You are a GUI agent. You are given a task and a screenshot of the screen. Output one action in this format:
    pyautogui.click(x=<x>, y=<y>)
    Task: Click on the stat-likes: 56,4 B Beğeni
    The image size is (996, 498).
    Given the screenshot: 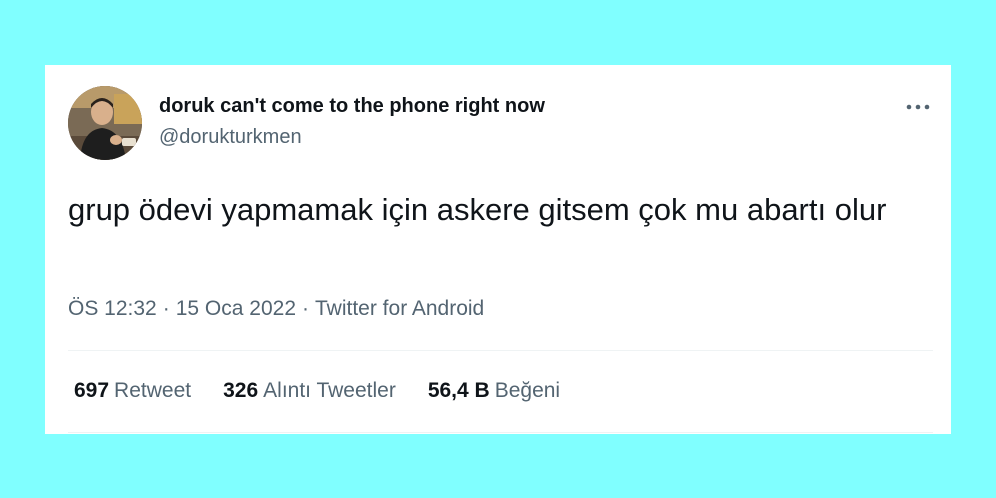 What is the action you would take?
    pyautogui.click(x=494, y=391)
    